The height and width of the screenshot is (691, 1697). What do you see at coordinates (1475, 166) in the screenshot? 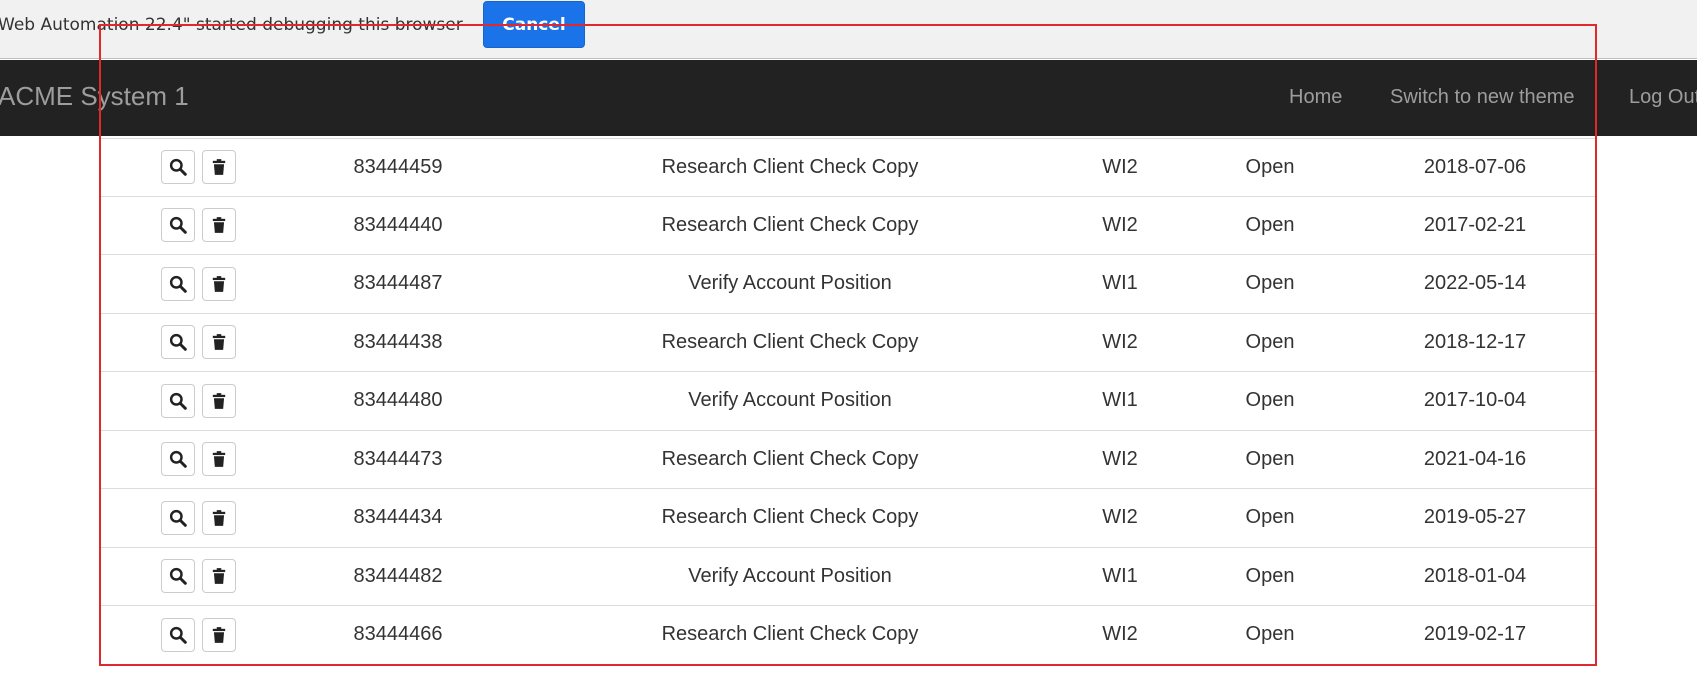
I see `work-item-date: 2018-07-06` at bounding box center [1475, 166].